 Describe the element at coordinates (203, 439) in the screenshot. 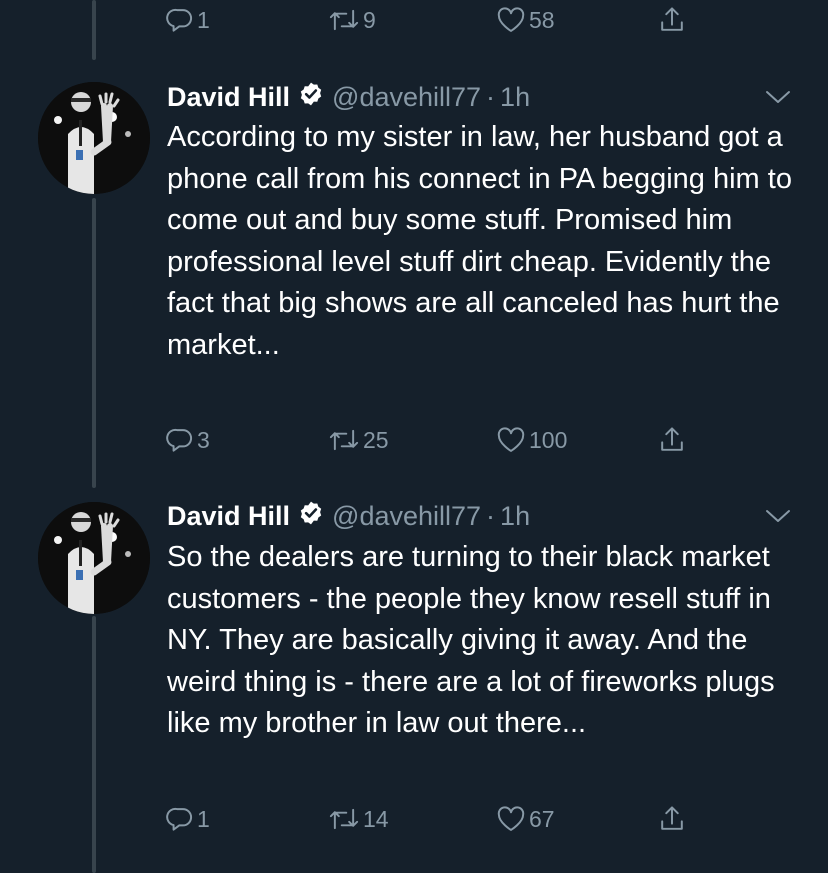

I see `reply-count: 3` at that location.